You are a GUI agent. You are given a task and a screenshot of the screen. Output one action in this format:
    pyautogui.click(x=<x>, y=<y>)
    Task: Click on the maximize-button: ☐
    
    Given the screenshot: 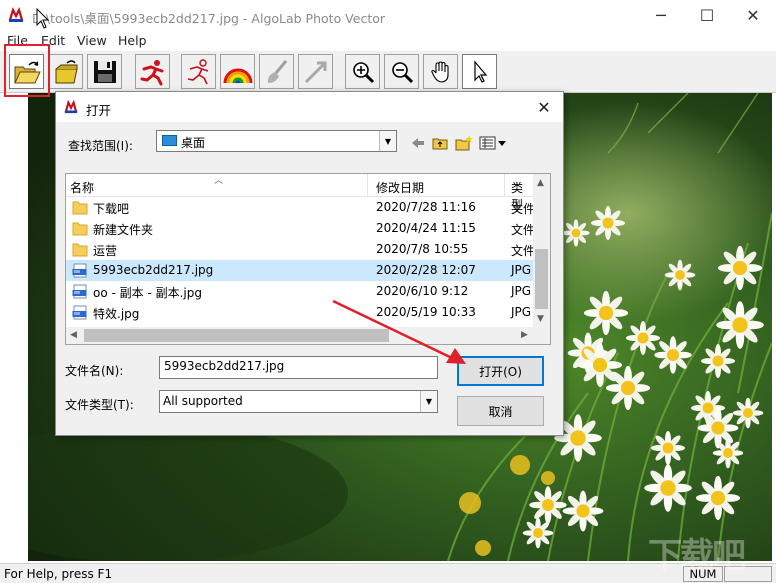 What is the action you would take?
    pyautogui.click(x=707, y=15)
    